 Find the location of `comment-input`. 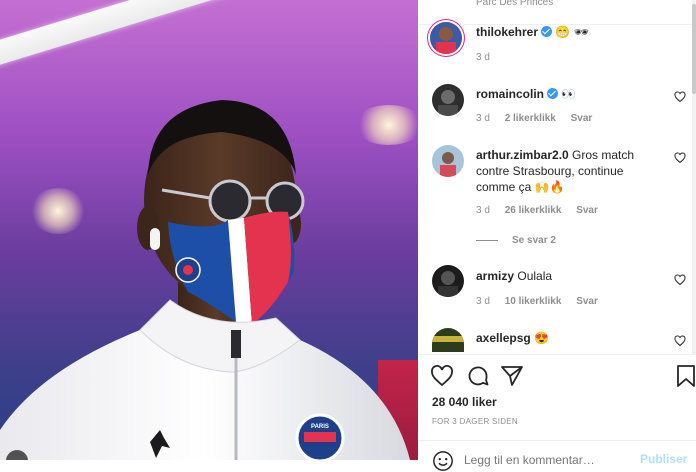

comment-input is located at coordinates (539, 460).